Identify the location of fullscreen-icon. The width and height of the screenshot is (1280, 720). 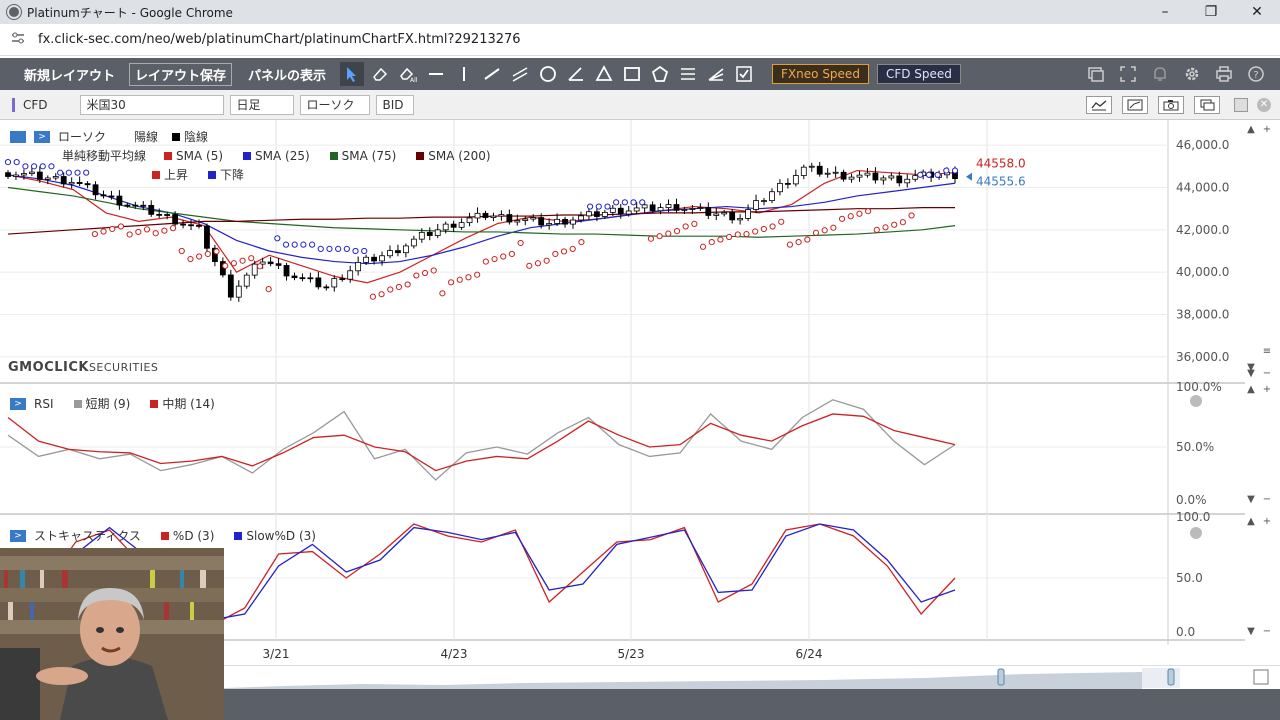
(1128, 74).